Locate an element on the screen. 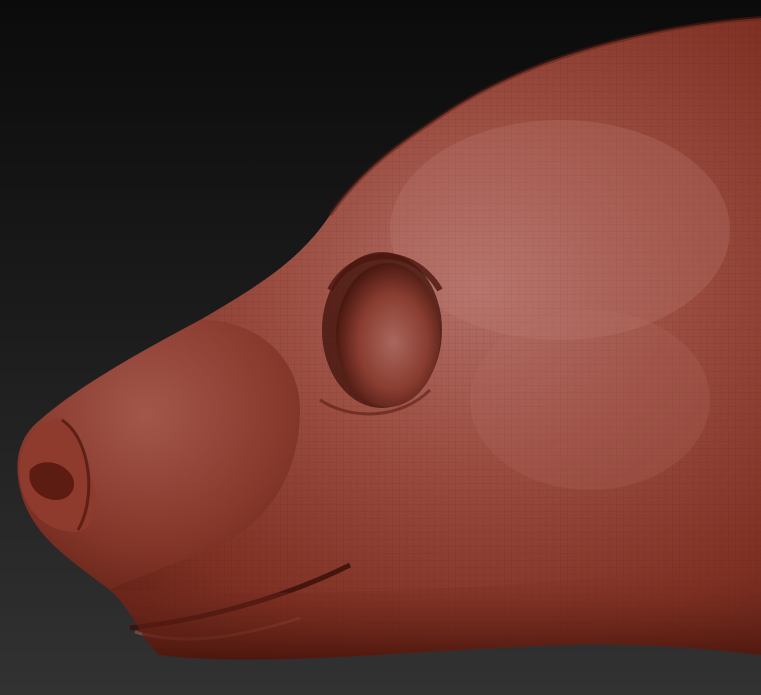 The height and width of the screenshot is (695, 761). cheek-highlight is located at coordinates (590, 400).